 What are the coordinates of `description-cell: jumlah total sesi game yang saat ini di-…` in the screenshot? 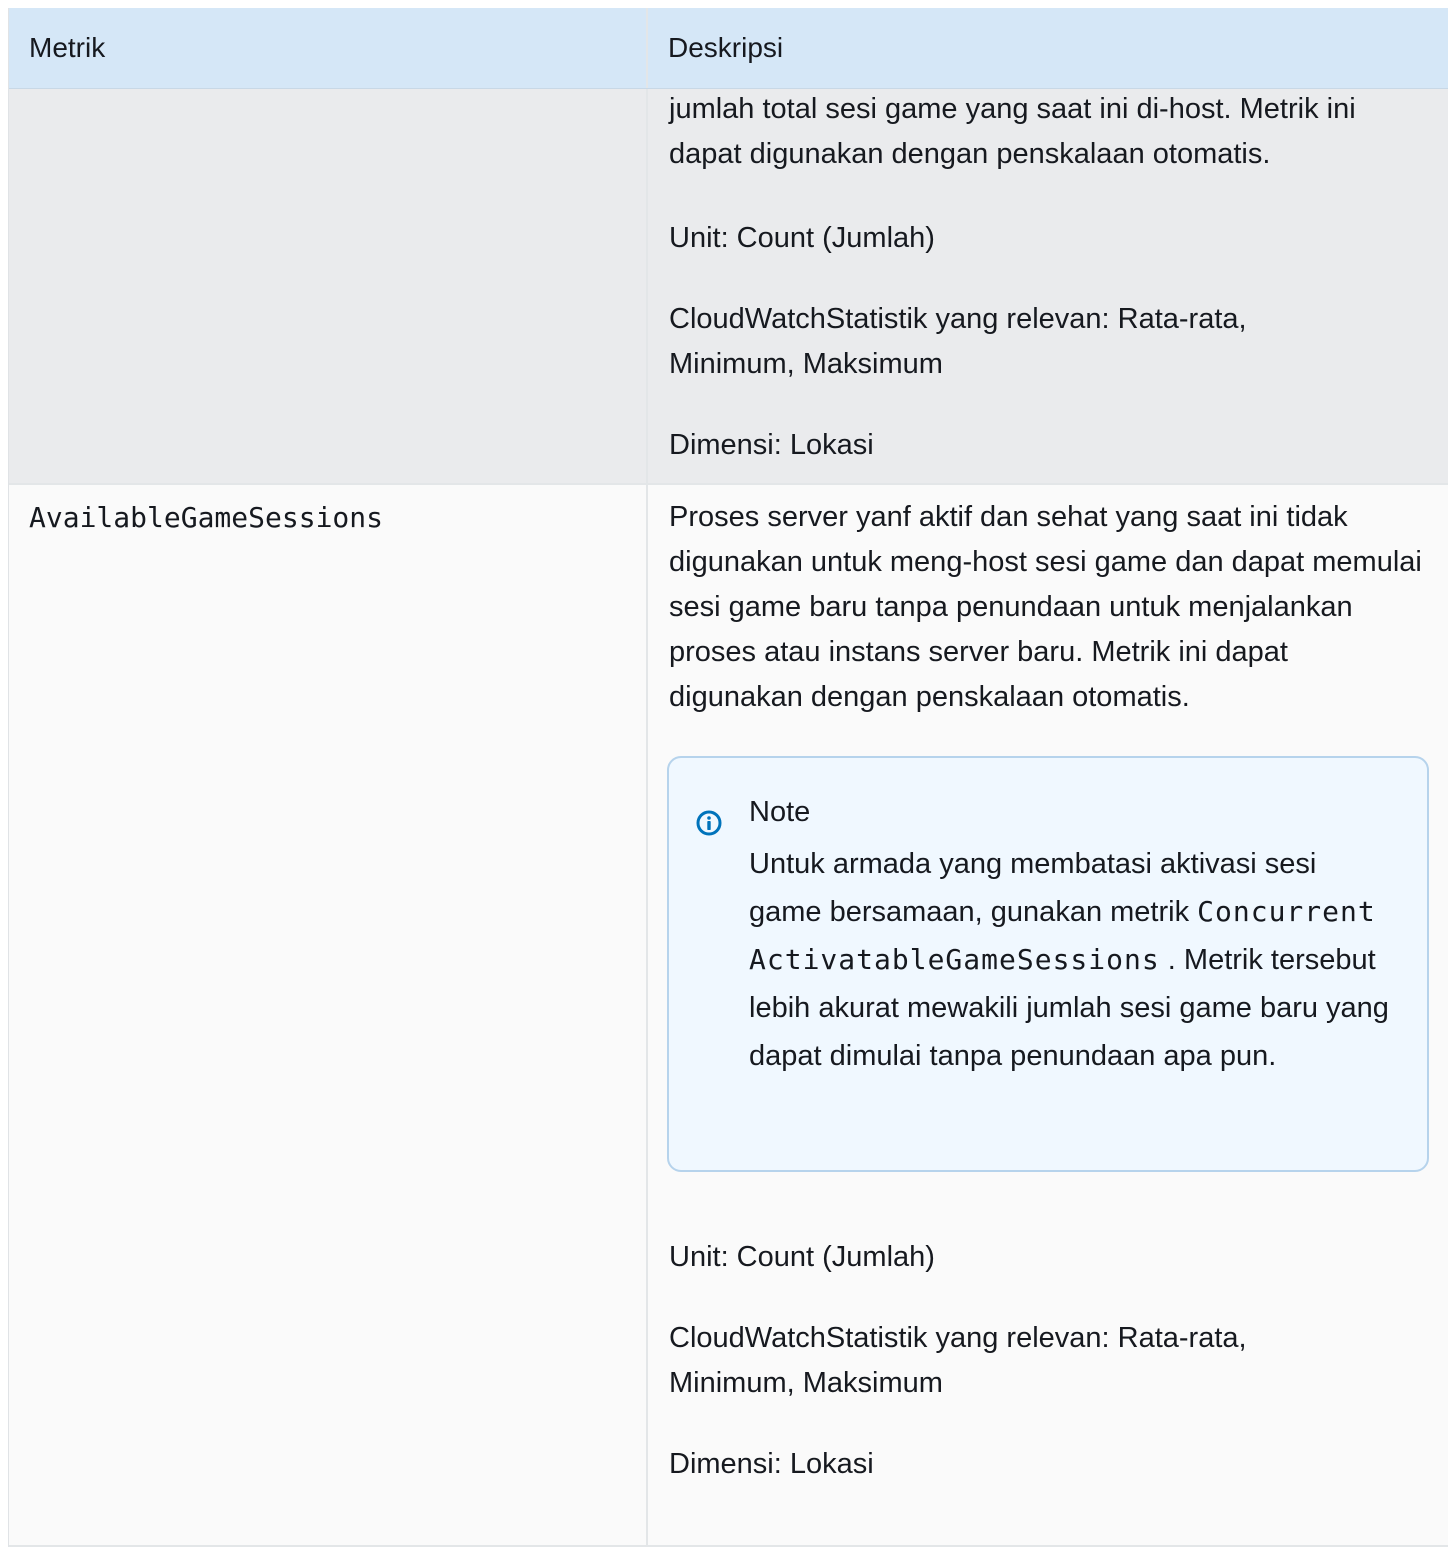 It's located at (1048, 286).